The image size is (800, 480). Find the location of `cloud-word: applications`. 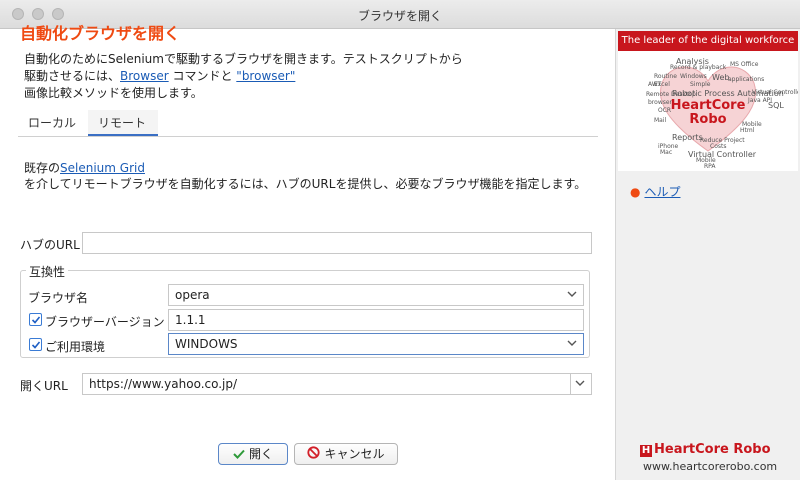

cloud-word: applications is located at coordinates (746, 79).